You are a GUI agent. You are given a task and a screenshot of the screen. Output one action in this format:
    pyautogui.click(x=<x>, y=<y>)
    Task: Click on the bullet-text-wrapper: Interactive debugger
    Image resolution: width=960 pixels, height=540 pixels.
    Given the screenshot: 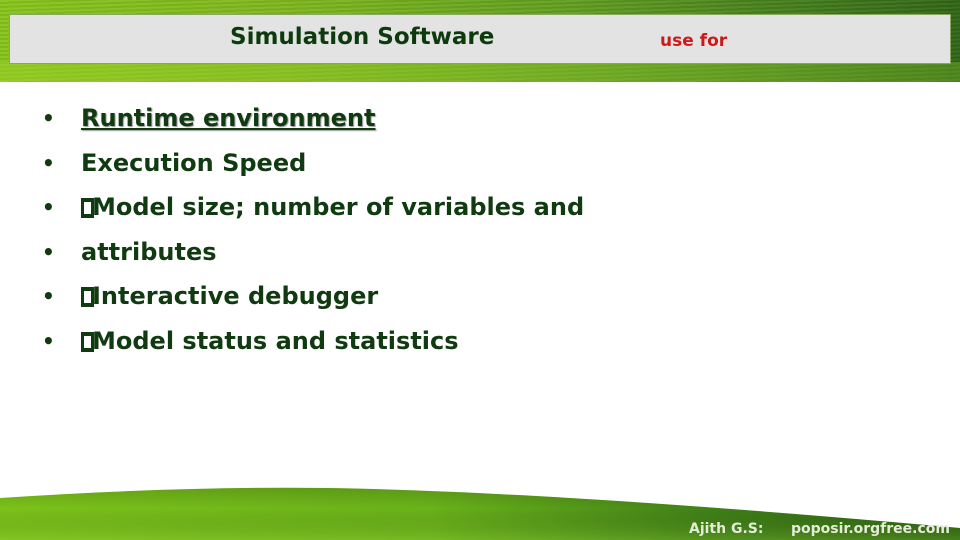 What is the action you would take?
    pyautogui.click(x=229, y=296)
    